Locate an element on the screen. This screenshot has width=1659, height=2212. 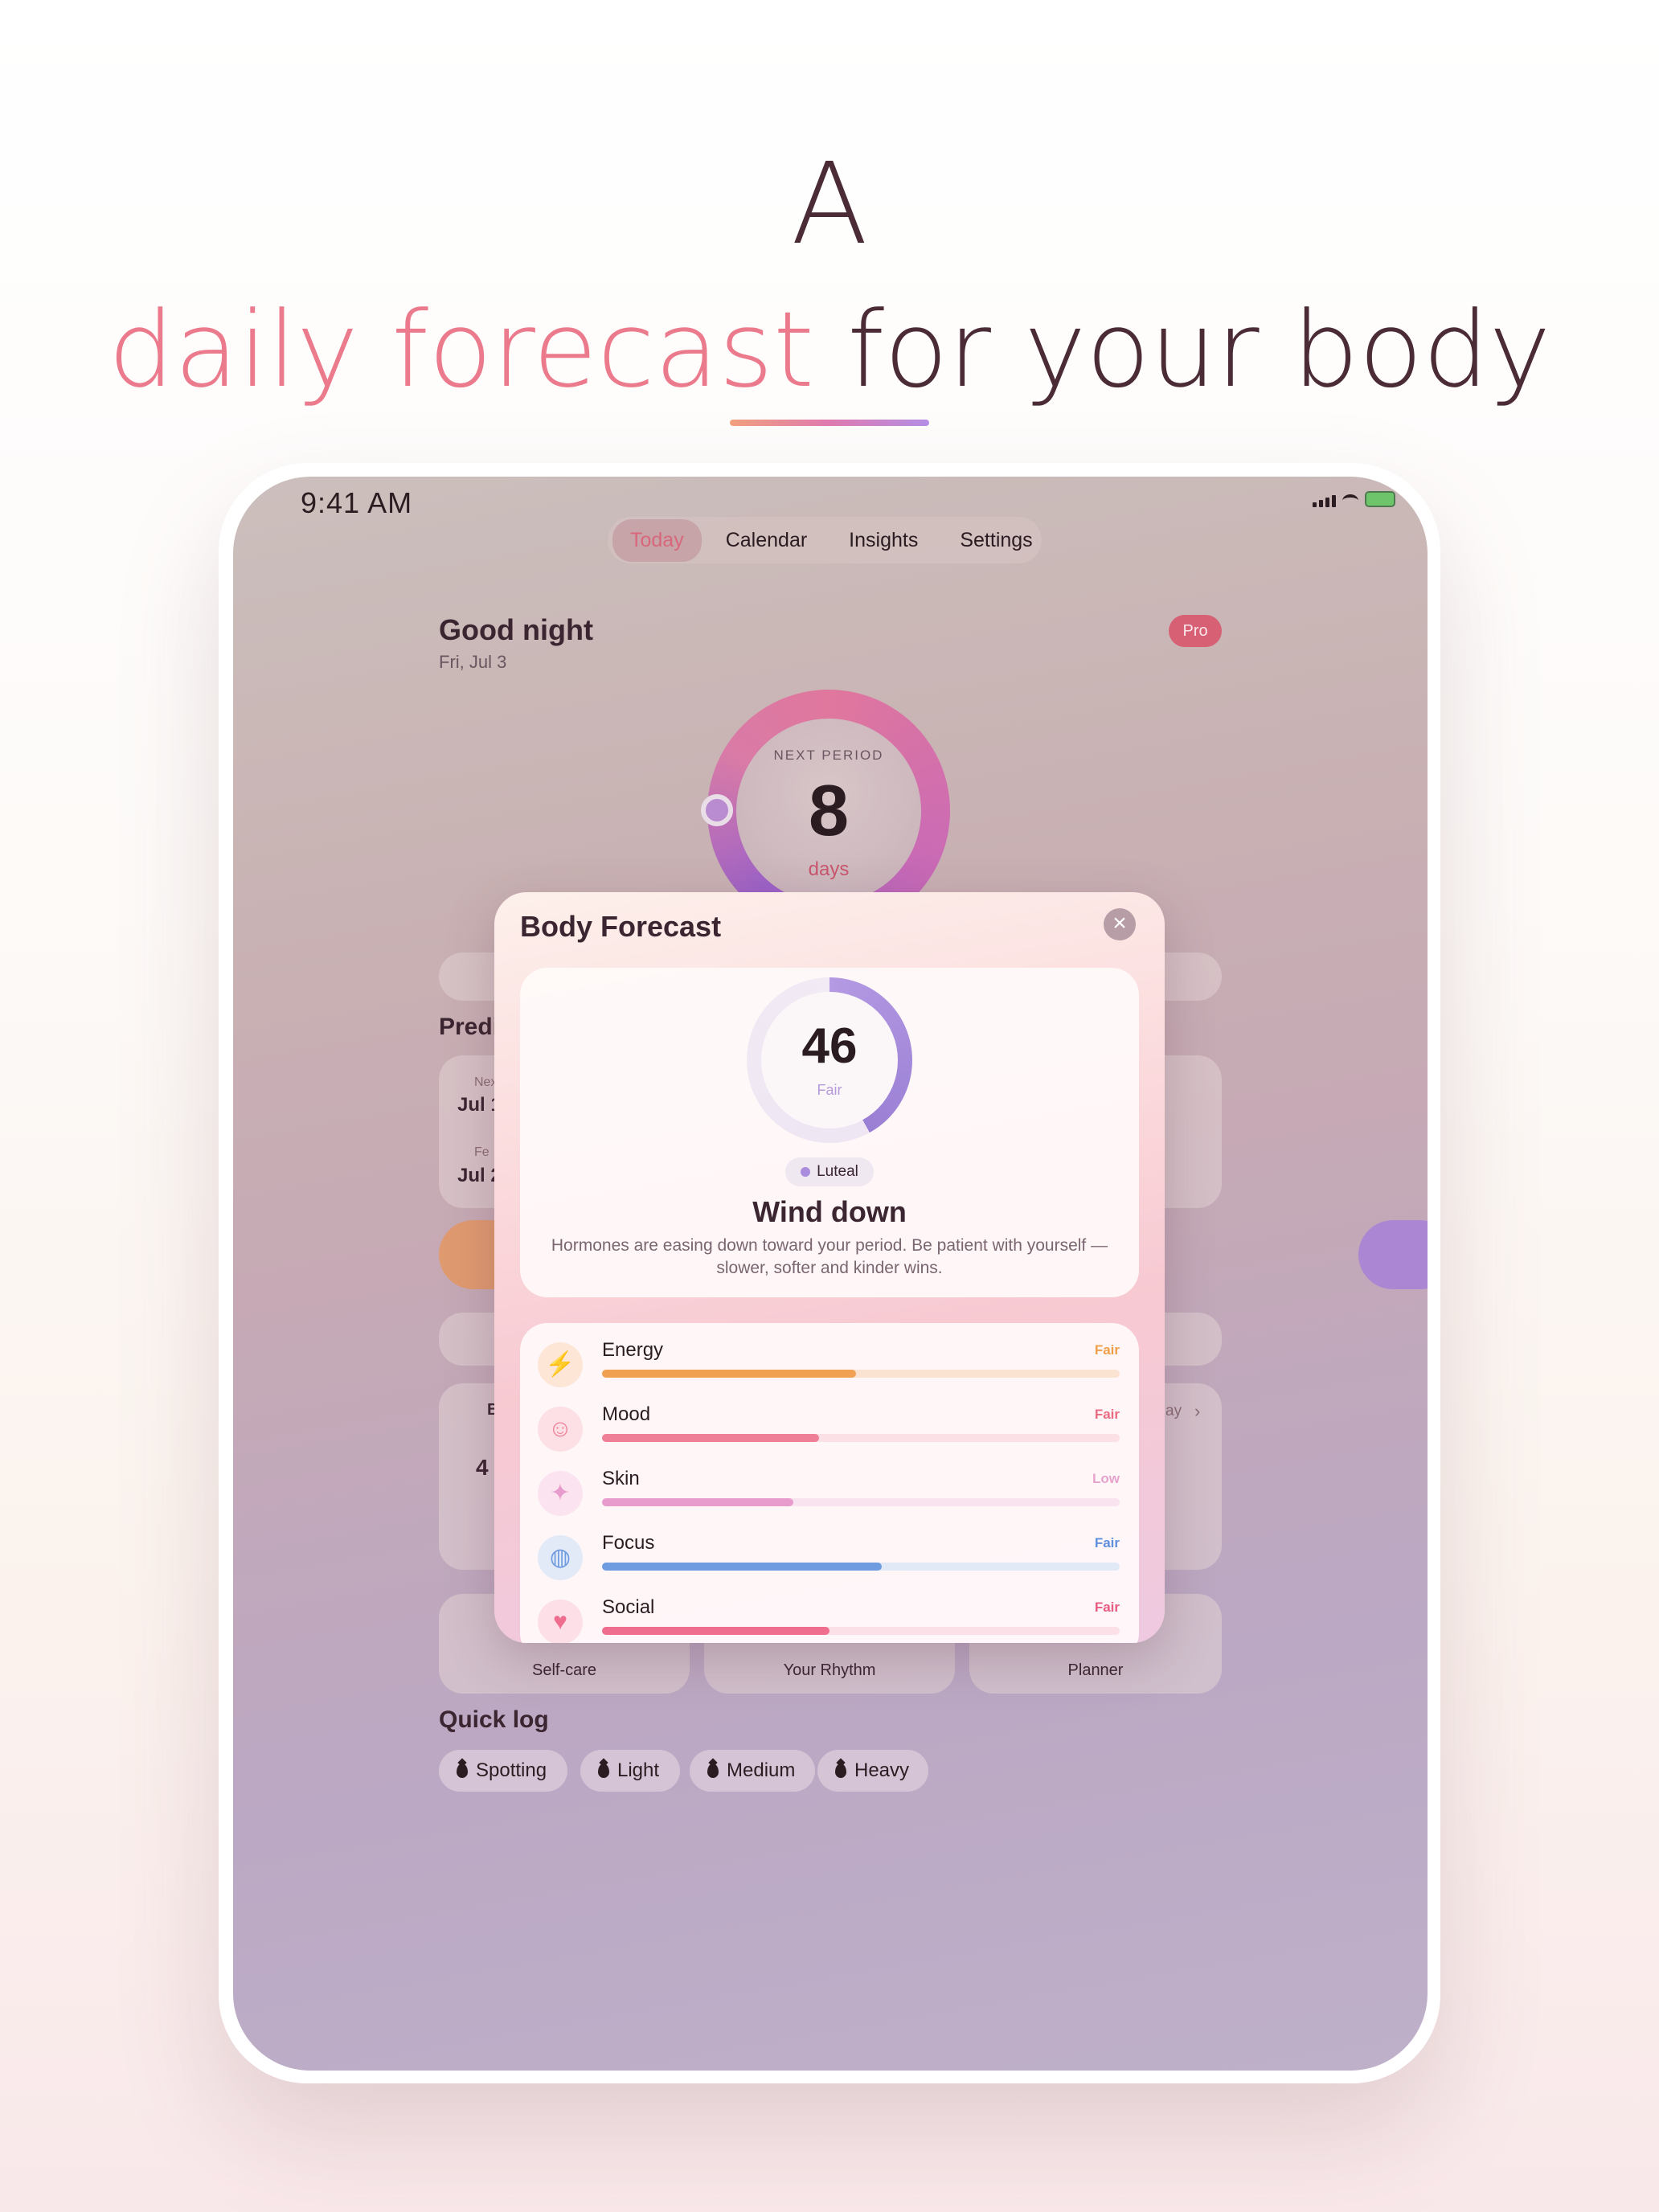
metric-label: Focus is located at coordinates (628, 1543).